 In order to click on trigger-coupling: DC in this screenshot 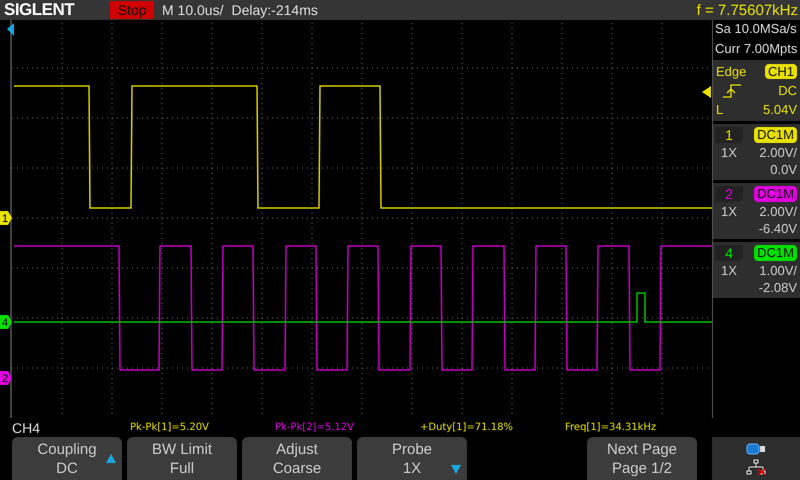, I will do `click(787, 90)`.